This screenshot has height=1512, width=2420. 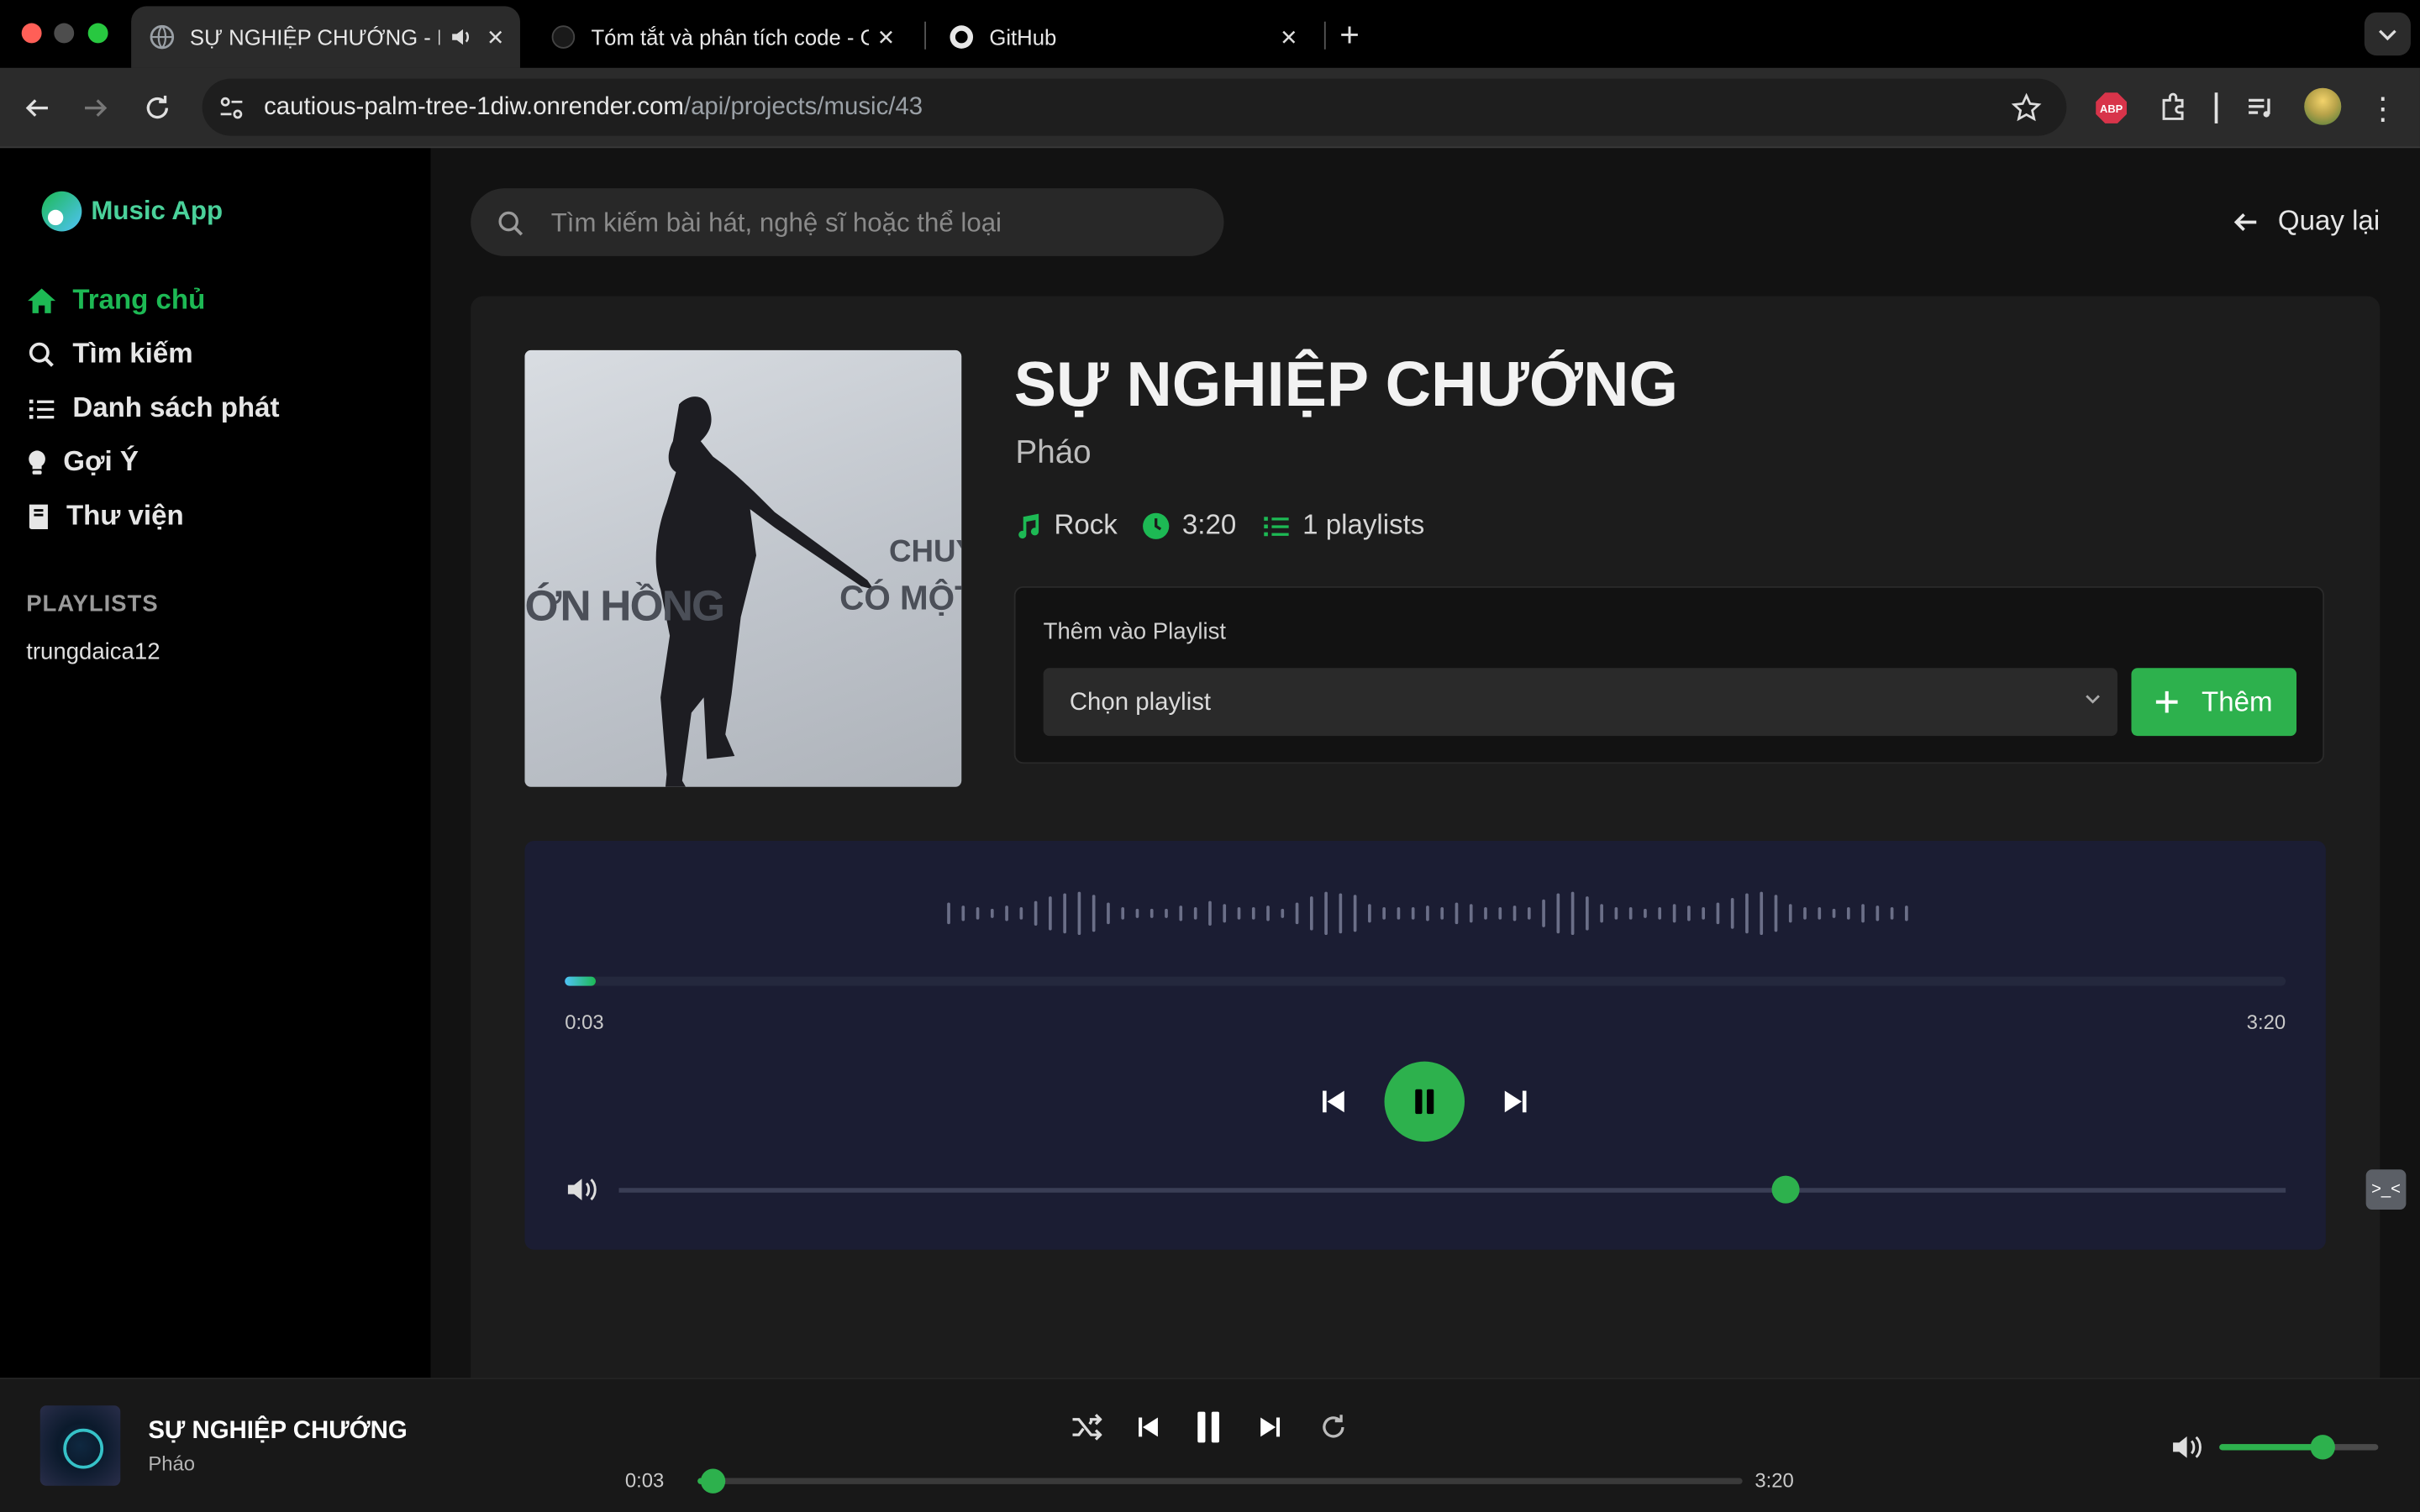 I want to click on maximize-window-button, so click(x=97, y=33).